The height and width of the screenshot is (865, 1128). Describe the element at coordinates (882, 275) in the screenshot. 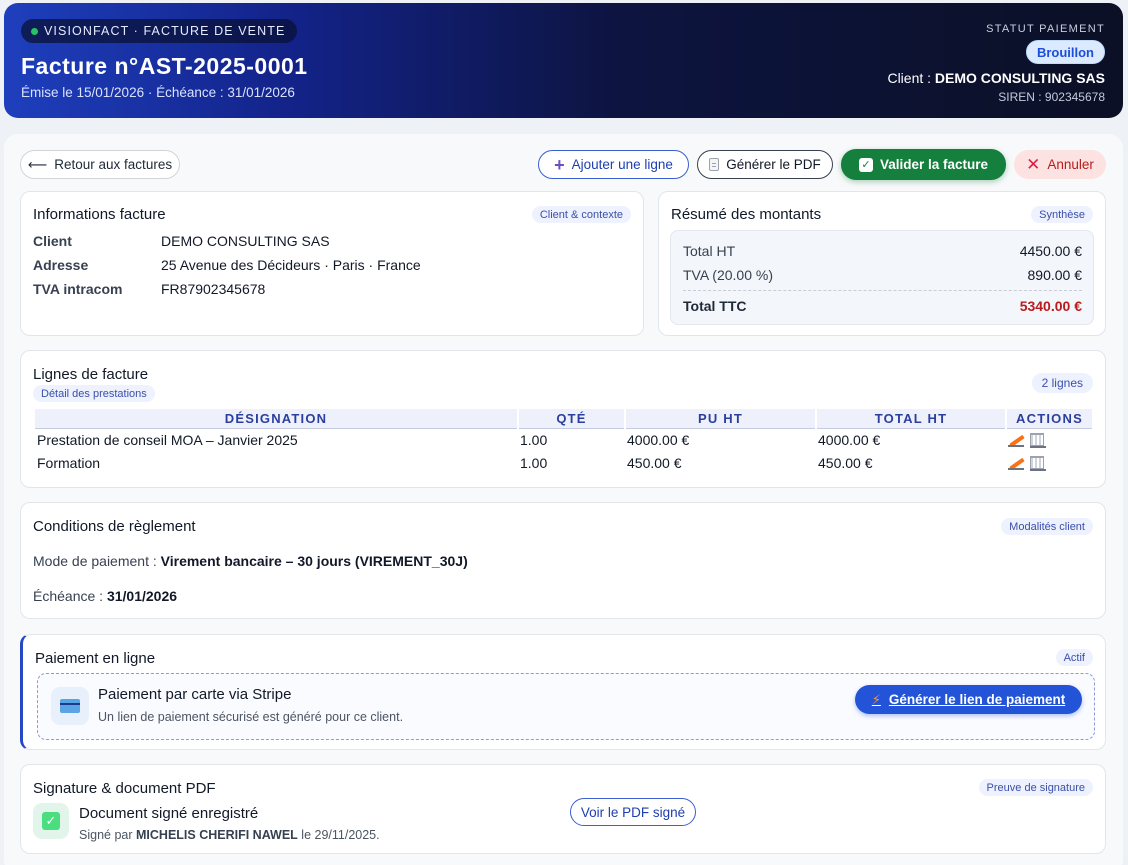

I see `tva-row: TVA (20.00 %) 890.00 €` at that location.